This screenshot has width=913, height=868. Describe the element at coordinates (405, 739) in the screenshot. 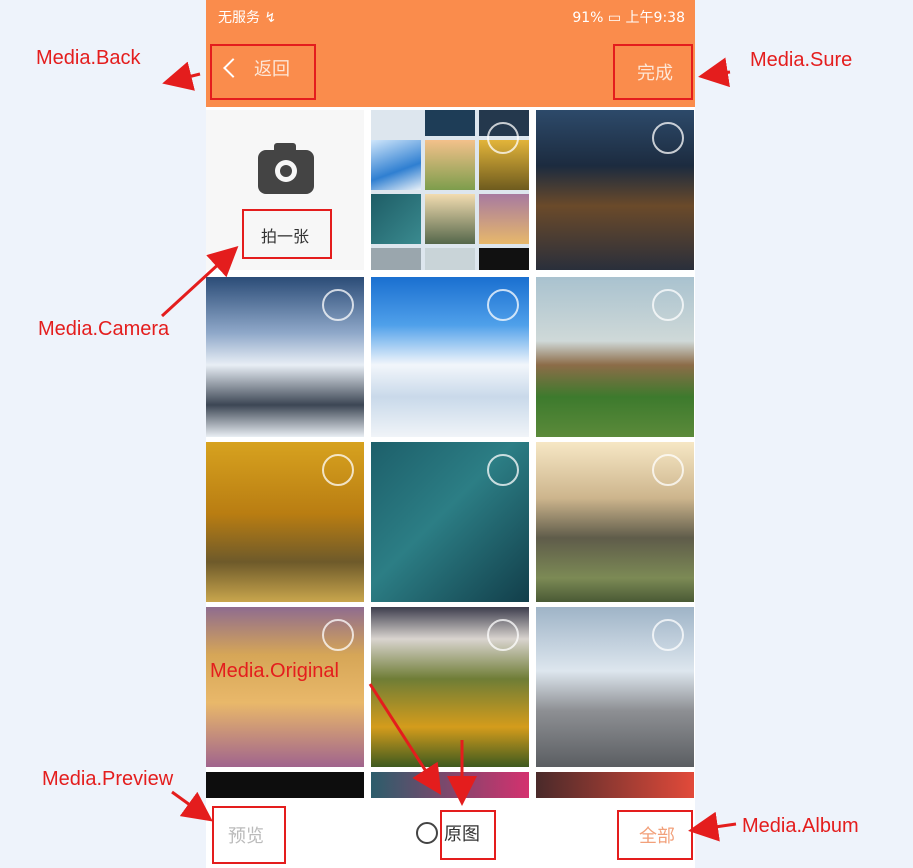

I see `arrow-original` at that location.